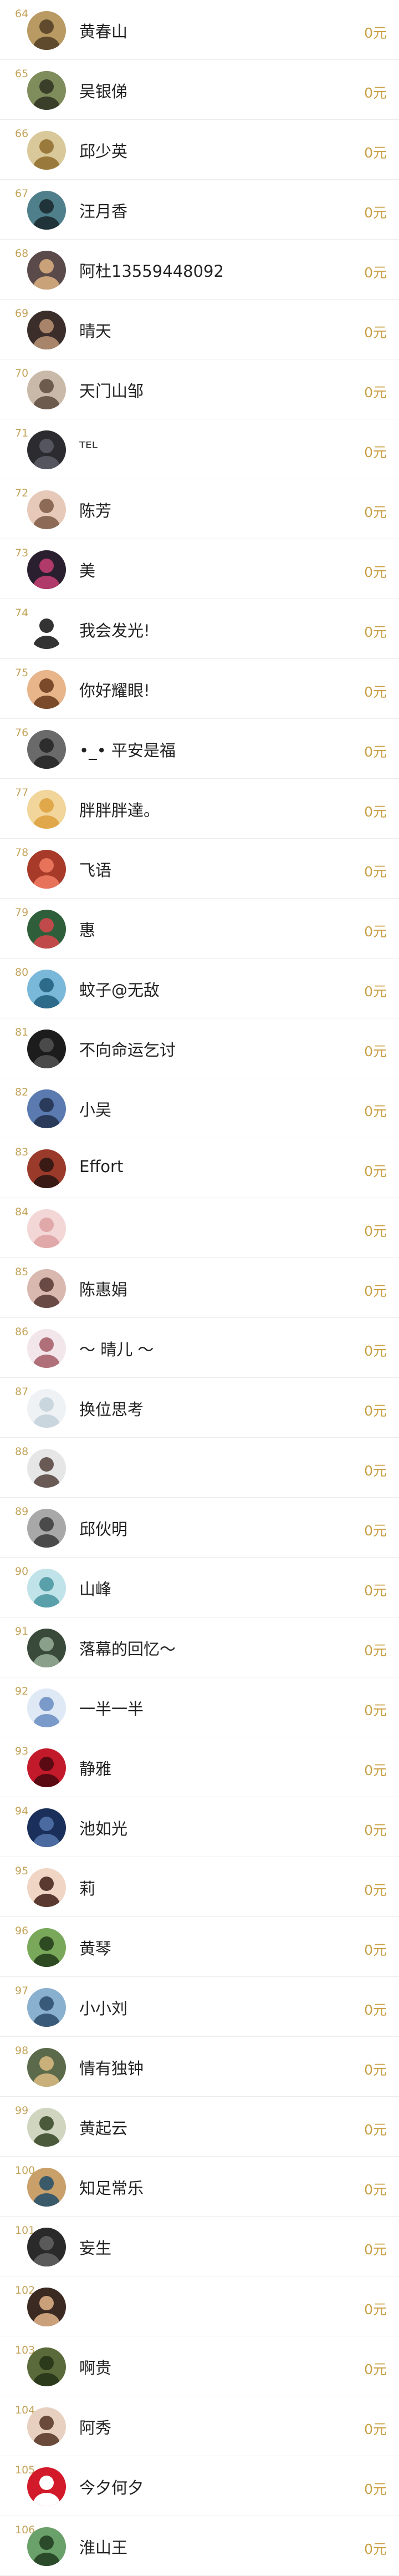 Image resolution: width=399 pixels, height=2576 pixels. What do you see at coordinates (199, 1827) in the screenshot?
I see `list-item: 94 池如光 0元` at bounding box center [199, 1827].